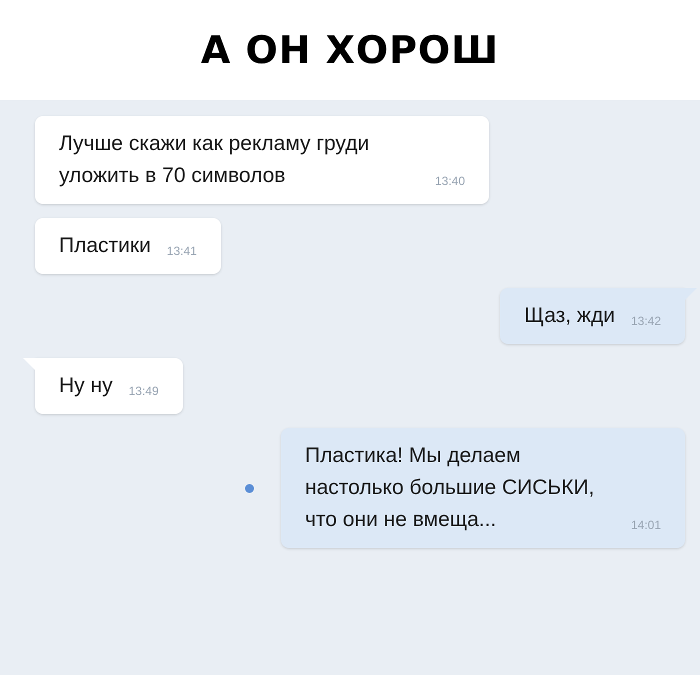 This screenshot has height=675, width=700. What do you see at coordinates (645, 525) in the screenshot?
I see `message-time: 14:01` at bounding box center [645, 525].